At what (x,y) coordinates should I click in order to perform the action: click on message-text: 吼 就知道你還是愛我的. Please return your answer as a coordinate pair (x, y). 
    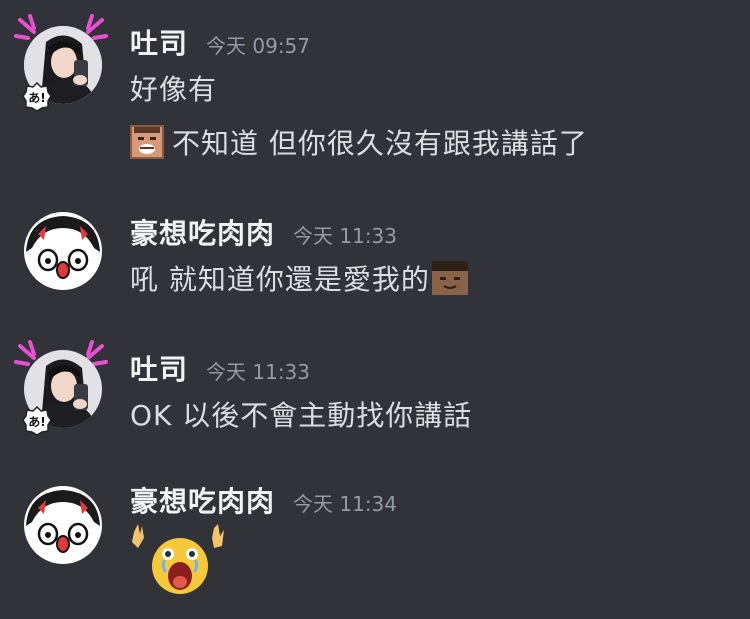
    Looking at the image, I should click on (299, 278).